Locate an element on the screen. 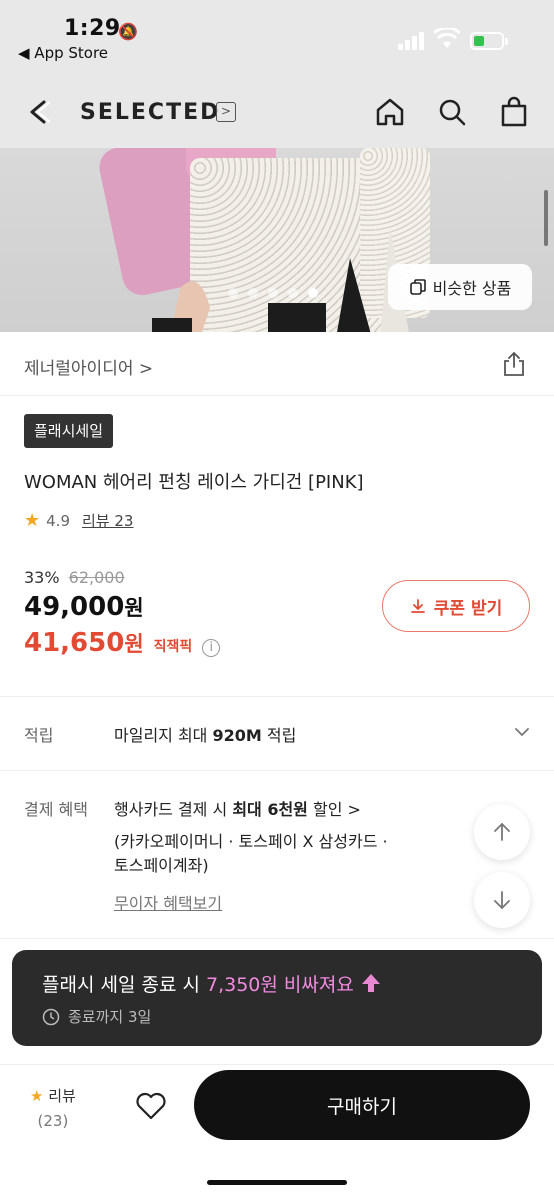 The width and height of the screenshot is (554, 1200). search-icon is located at coordinates (452, 112).